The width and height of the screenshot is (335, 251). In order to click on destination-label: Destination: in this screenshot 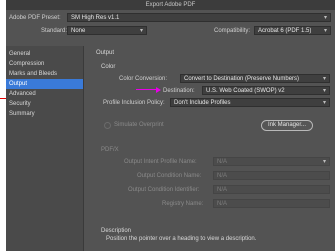, I will do `click(179, 91)`.